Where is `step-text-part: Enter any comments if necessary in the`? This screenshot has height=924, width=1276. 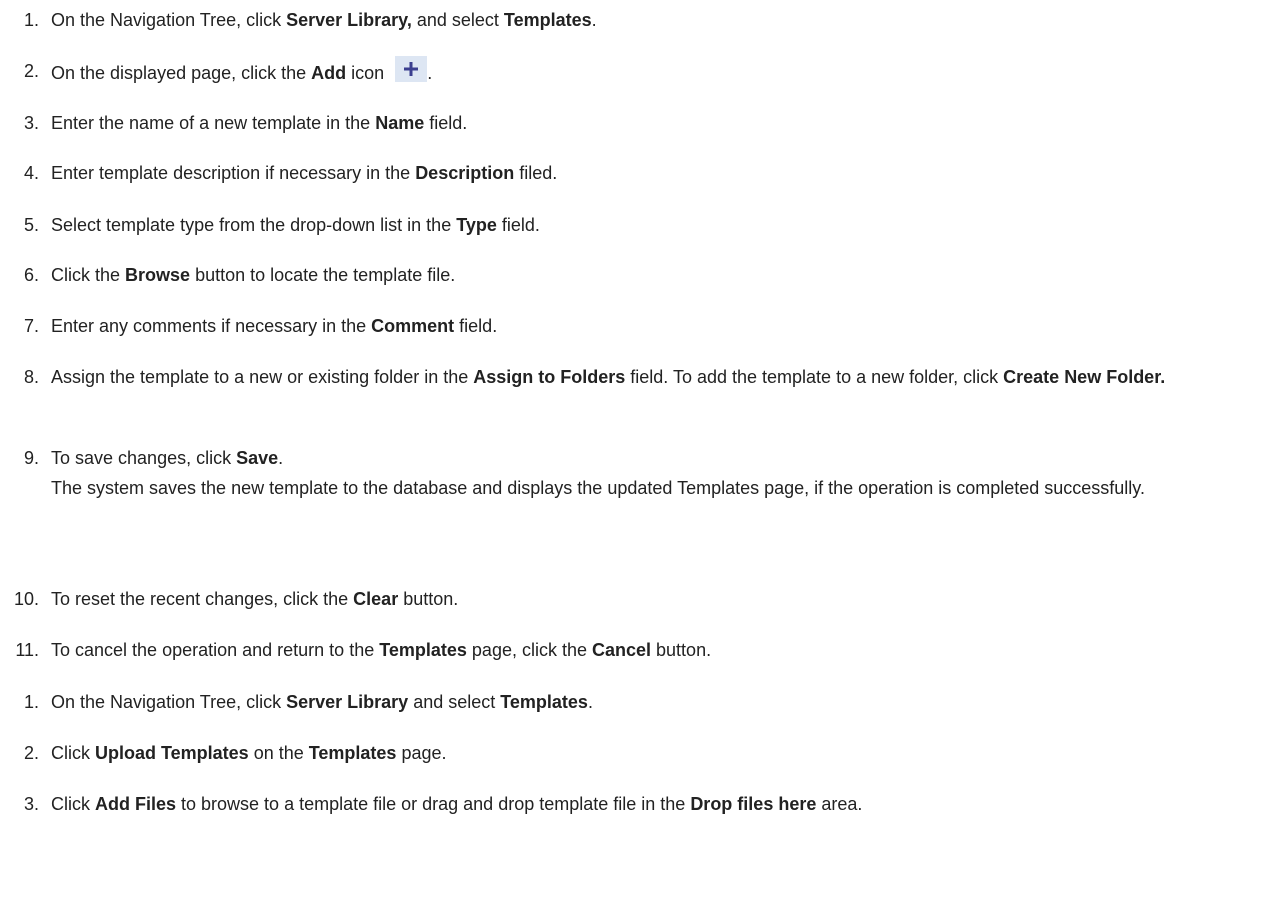
step-text-part: Enter any comments if necessary in the is located at coordinates (211, 326).